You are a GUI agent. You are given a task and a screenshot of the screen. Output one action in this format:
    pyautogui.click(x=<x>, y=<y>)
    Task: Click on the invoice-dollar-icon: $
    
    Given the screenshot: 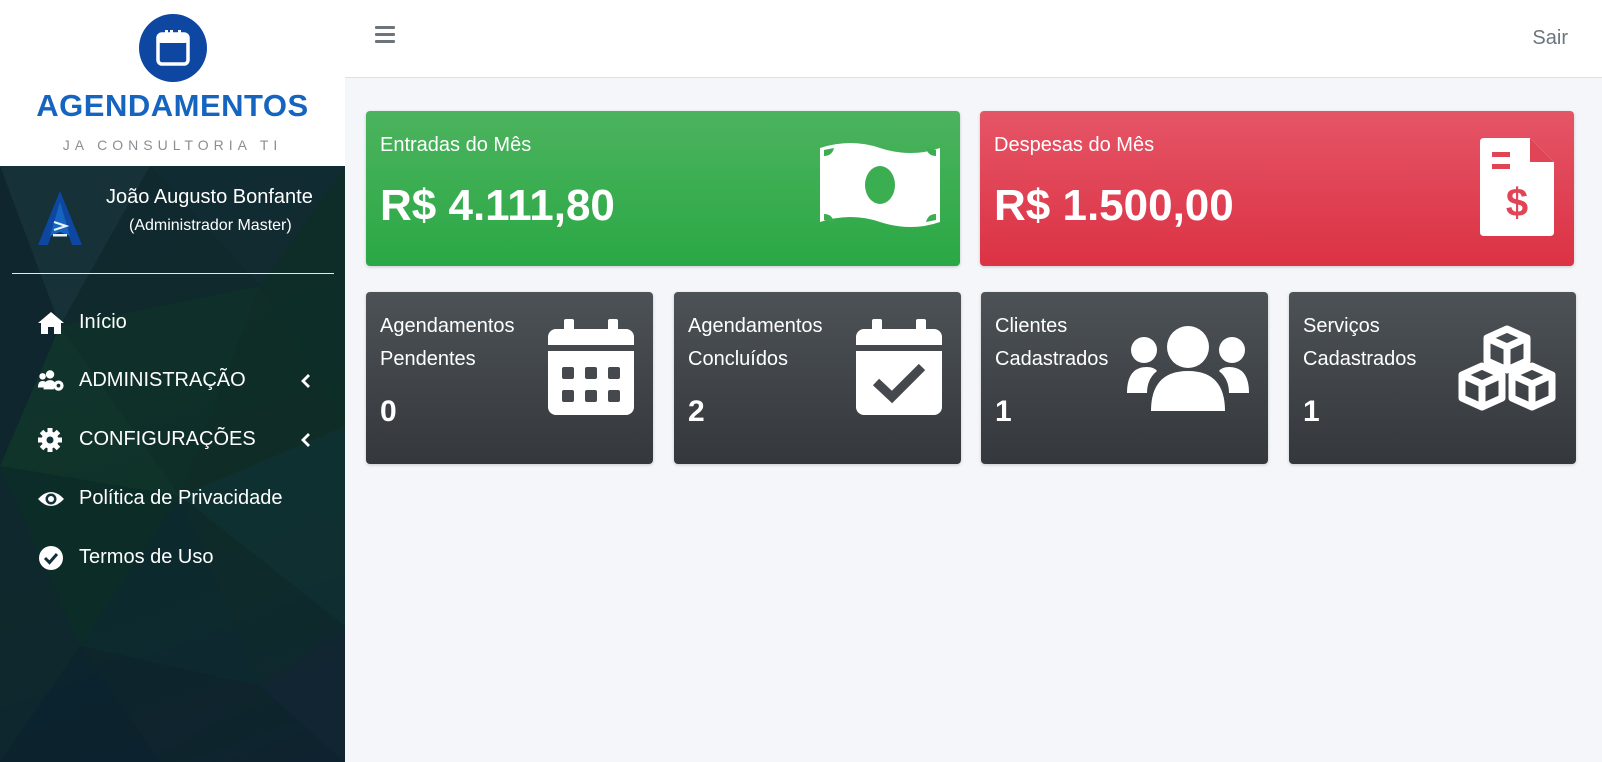 What is the action you would take?
    pyautogui.click(x=1517, y=187)
    